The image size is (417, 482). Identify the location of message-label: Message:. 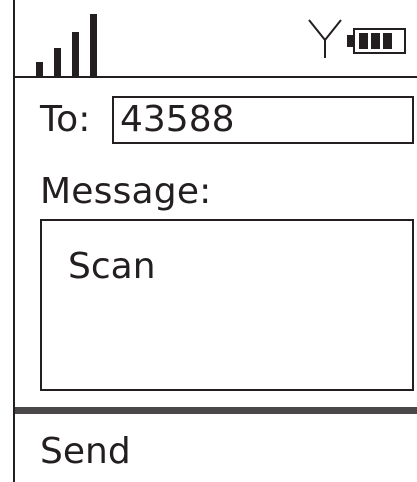
(126, 191).